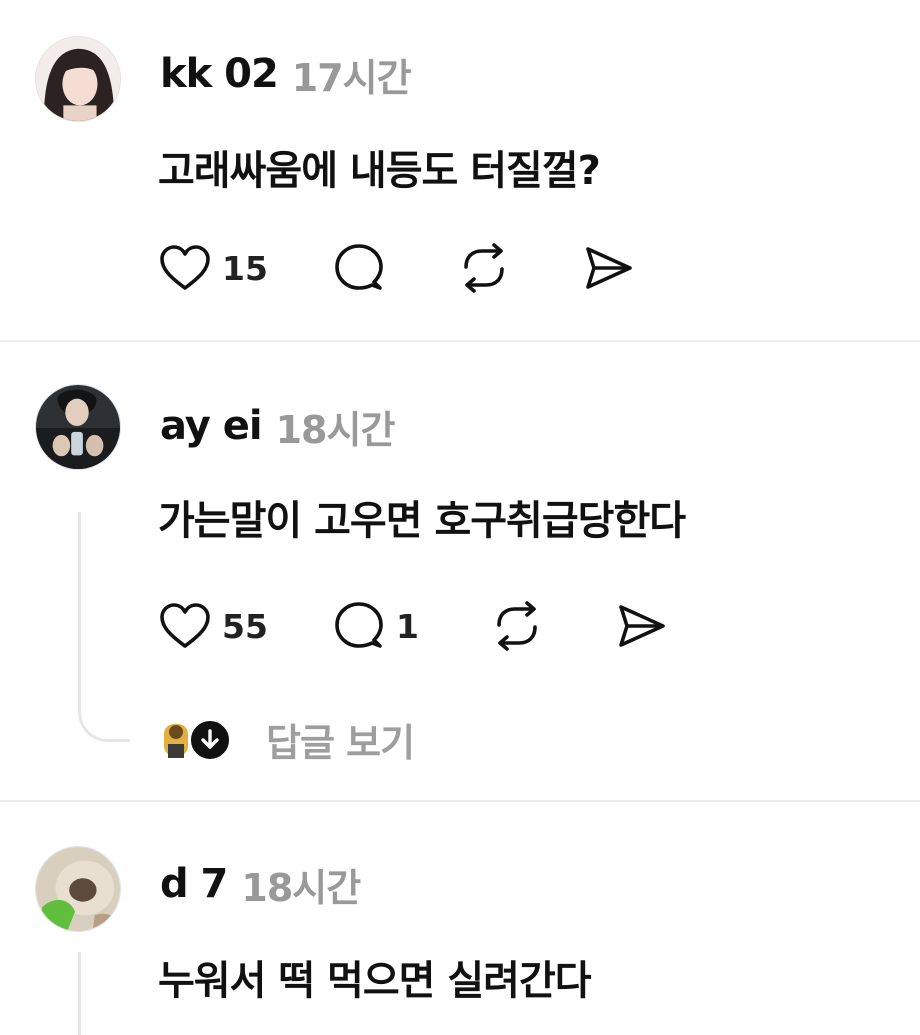 The image size is (920, 1035). I want to click on action-bar: 55 1, so click(413, 626).